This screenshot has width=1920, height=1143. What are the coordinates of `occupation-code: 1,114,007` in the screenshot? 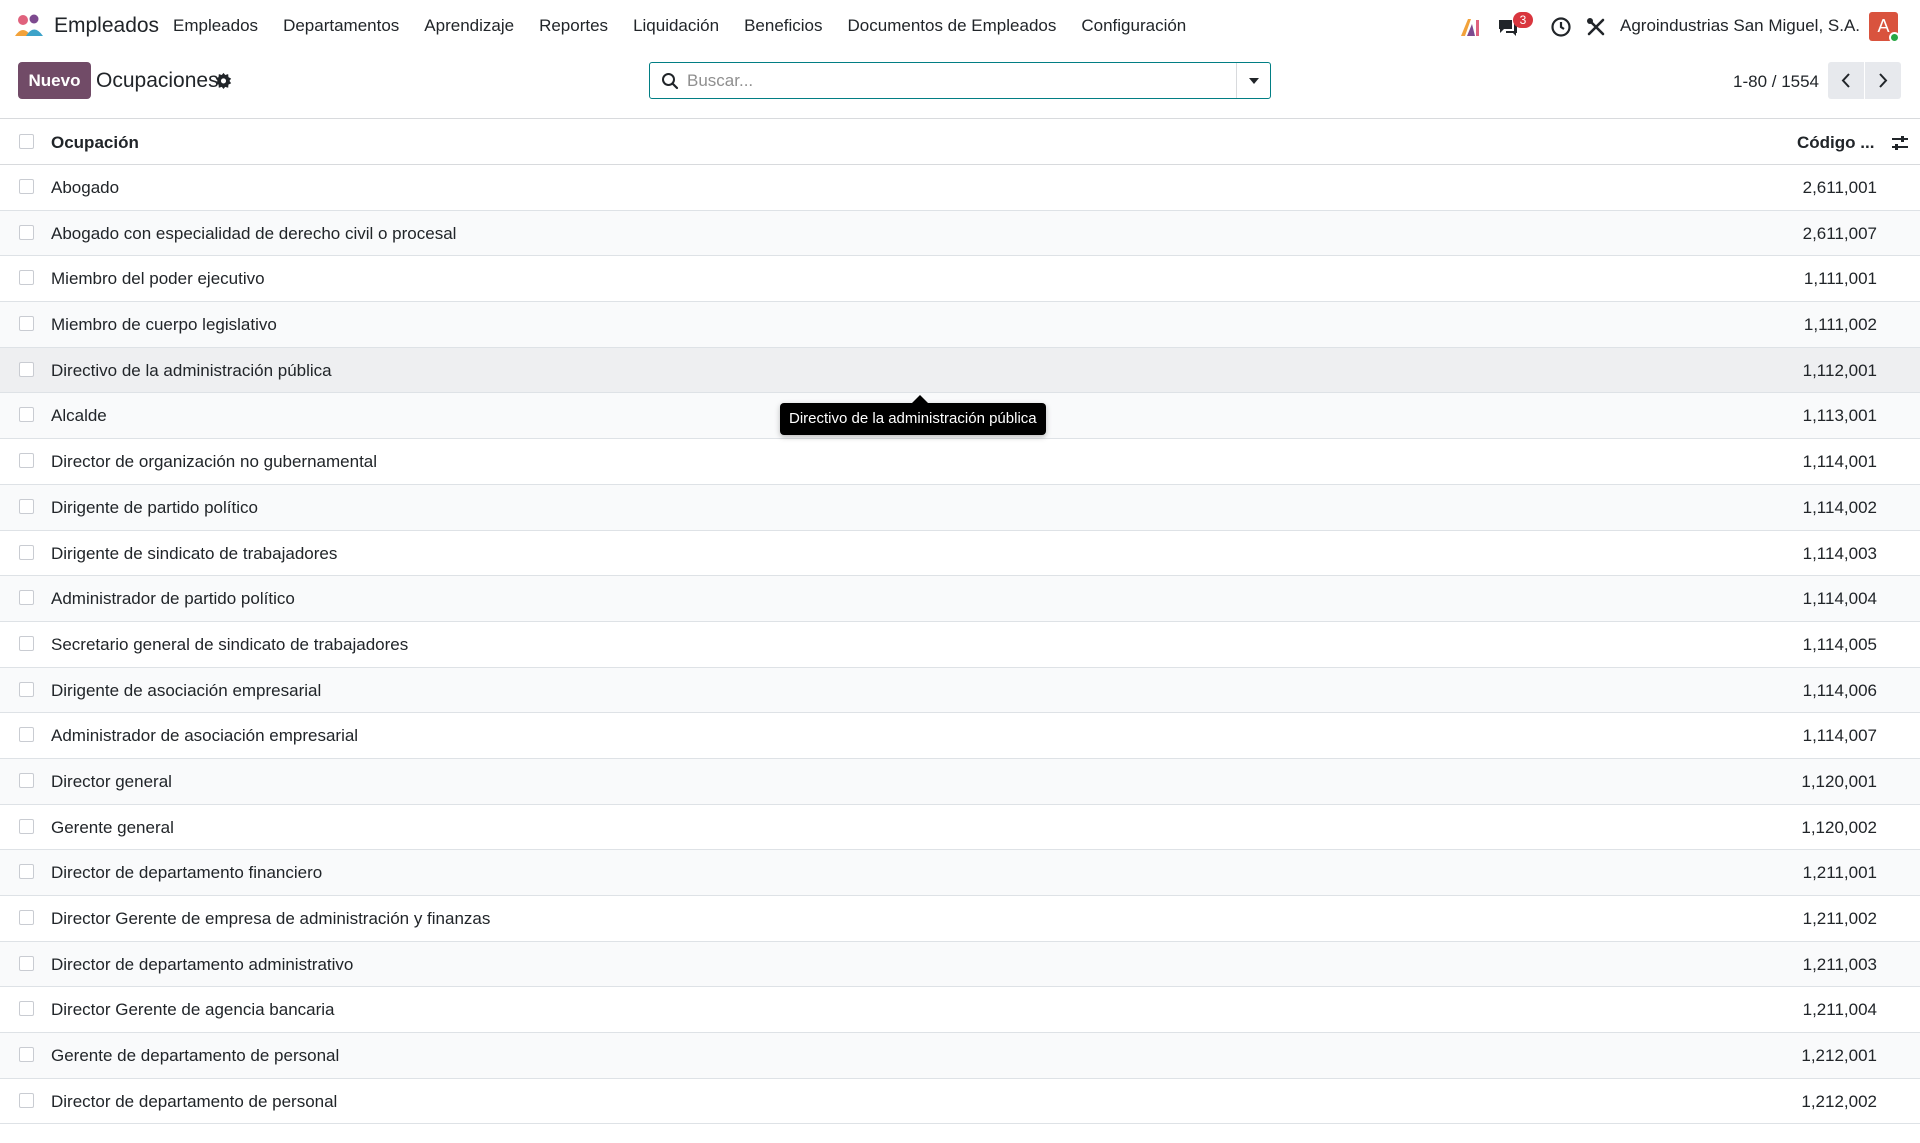 It's located at (1839, 736).